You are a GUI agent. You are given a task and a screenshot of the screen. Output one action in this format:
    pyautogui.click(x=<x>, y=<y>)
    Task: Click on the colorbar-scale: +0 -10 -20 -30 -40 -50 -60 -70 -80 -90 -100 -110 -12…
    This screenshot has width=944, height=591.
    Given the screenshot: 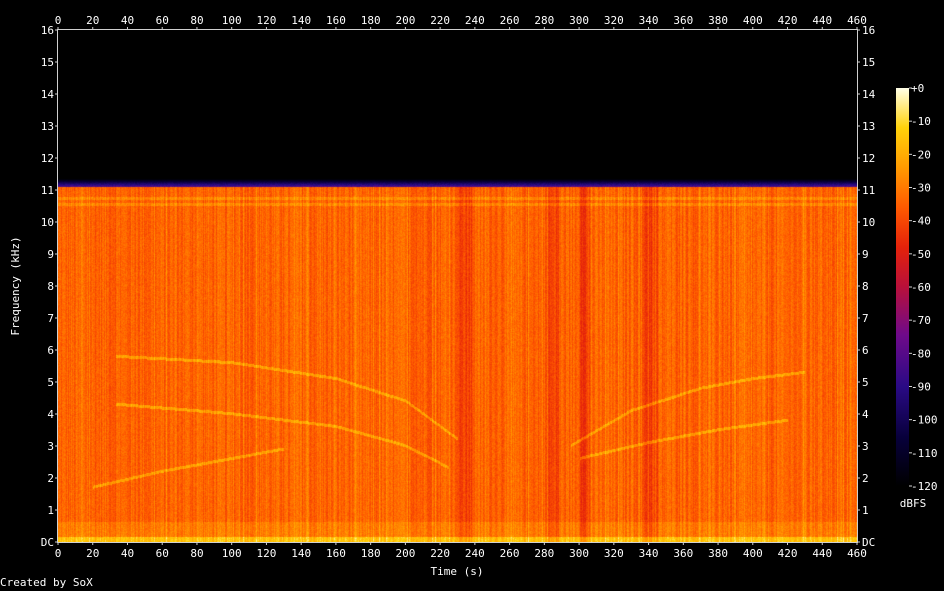 What is the action you would take?
    pyautogui.click(x=923, y=287)
    